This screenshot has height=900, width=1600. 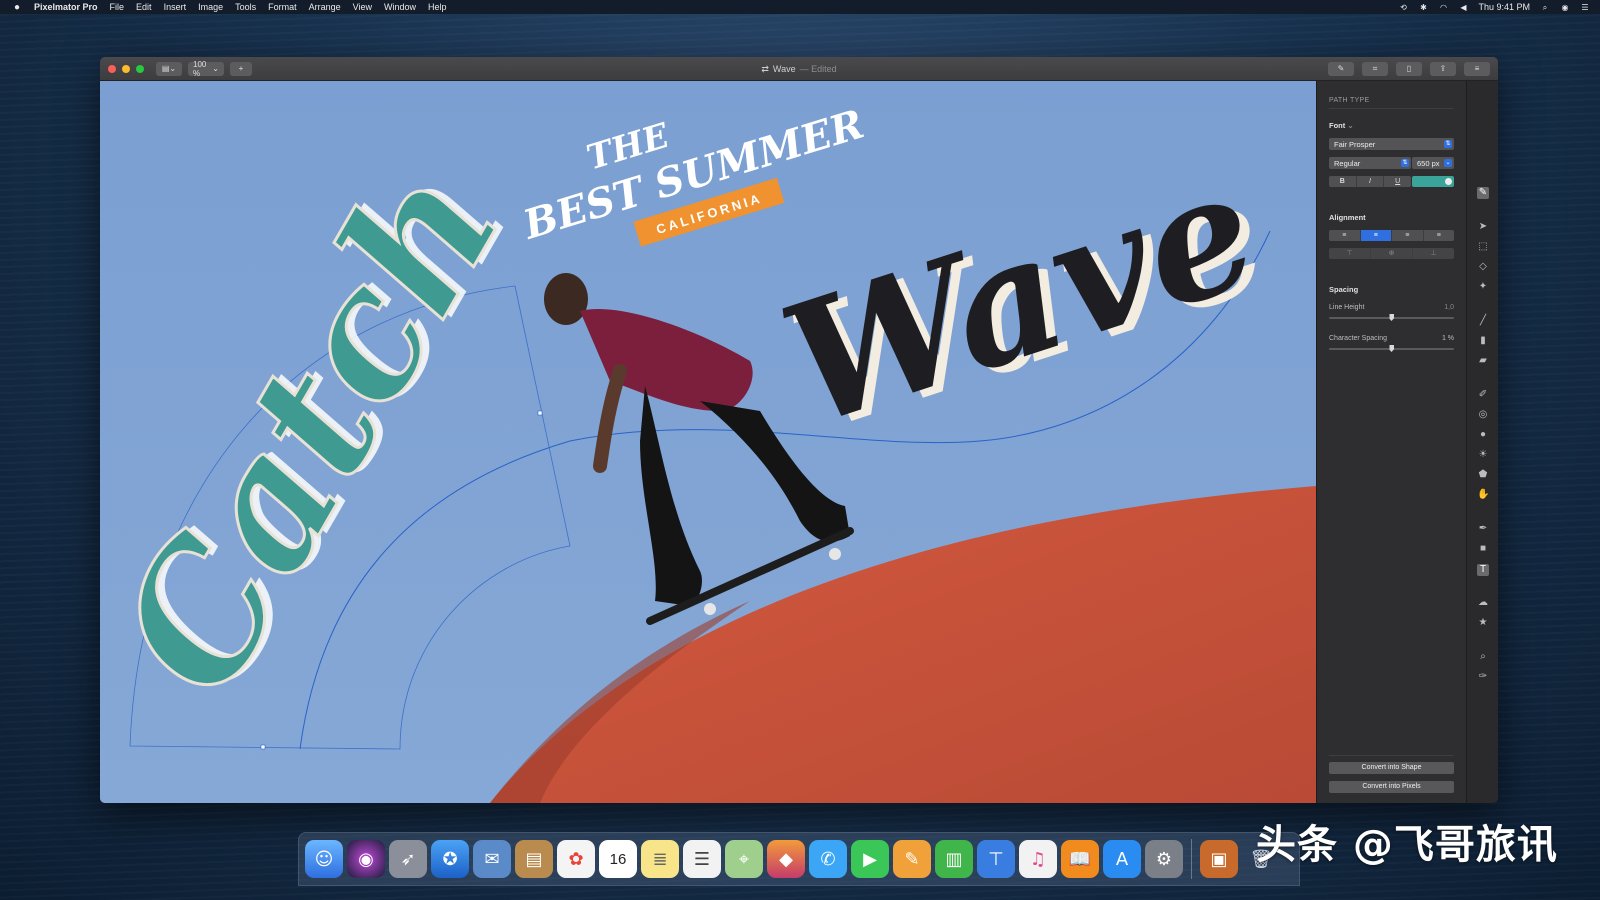 I want to click on system-preferences-icon: ⚙, so click(x=1164, y=859).